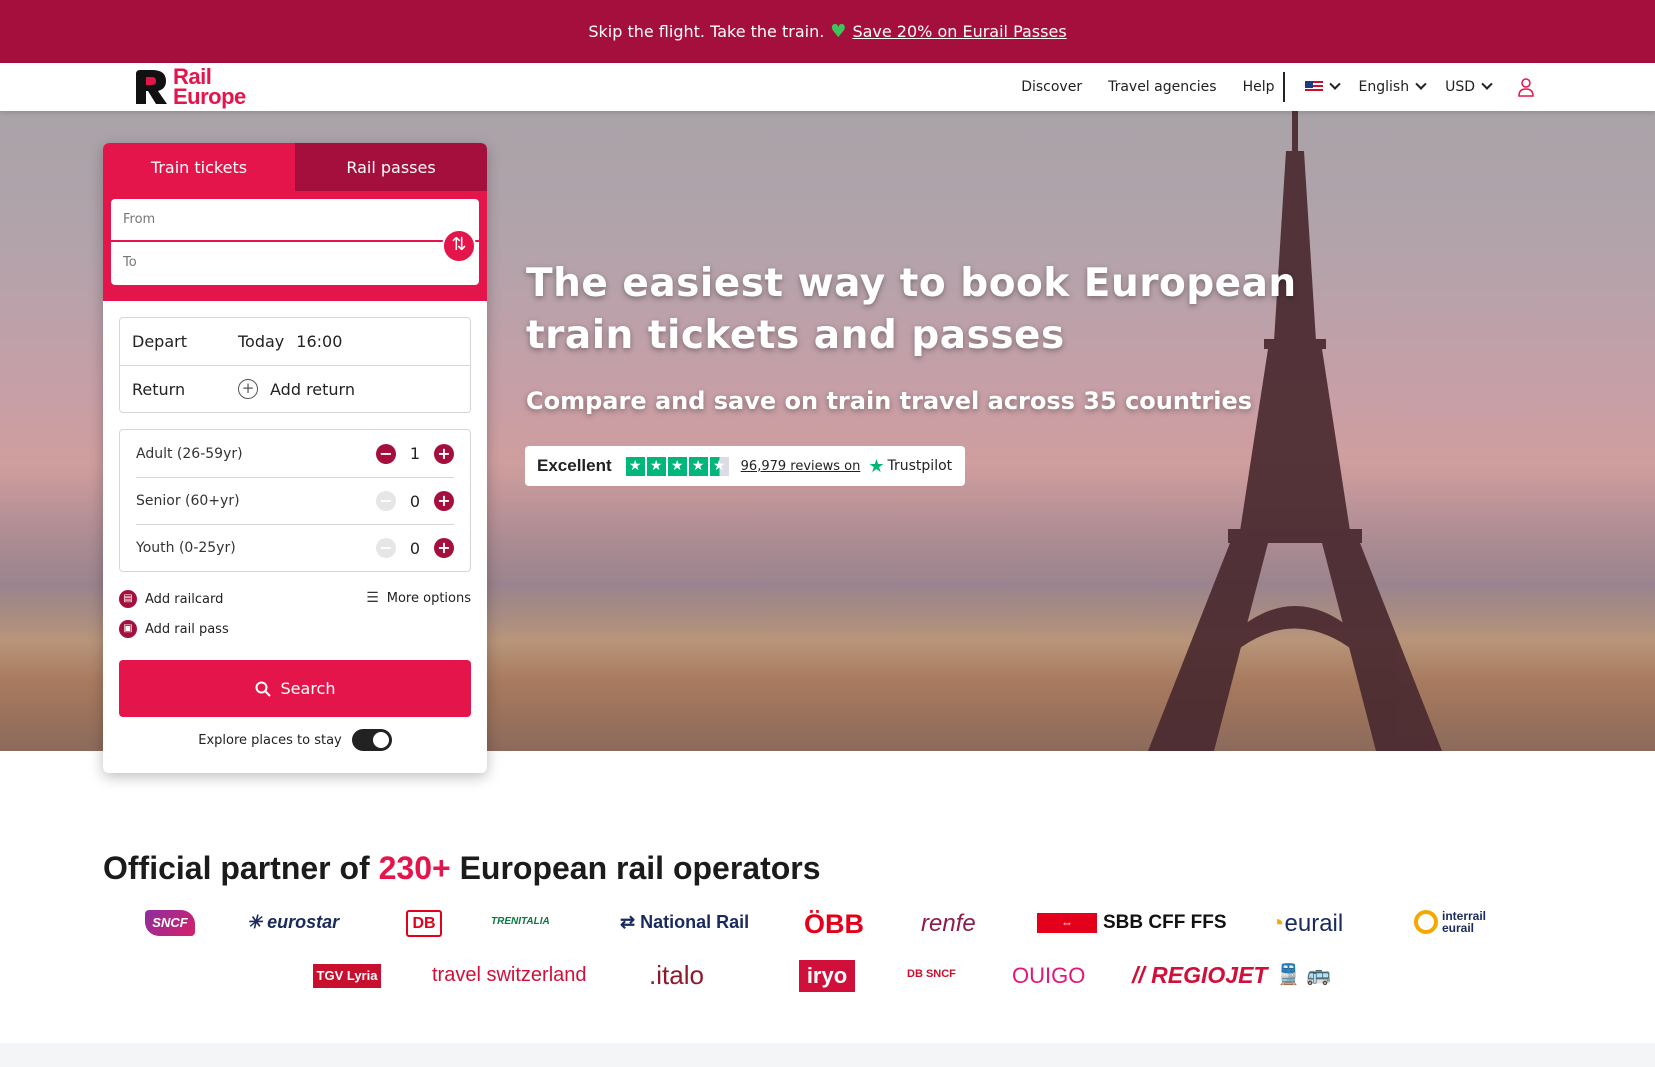  I want to click on trustpilot-stars: ★ ★ ★ ★ ★, so click(677, 466).